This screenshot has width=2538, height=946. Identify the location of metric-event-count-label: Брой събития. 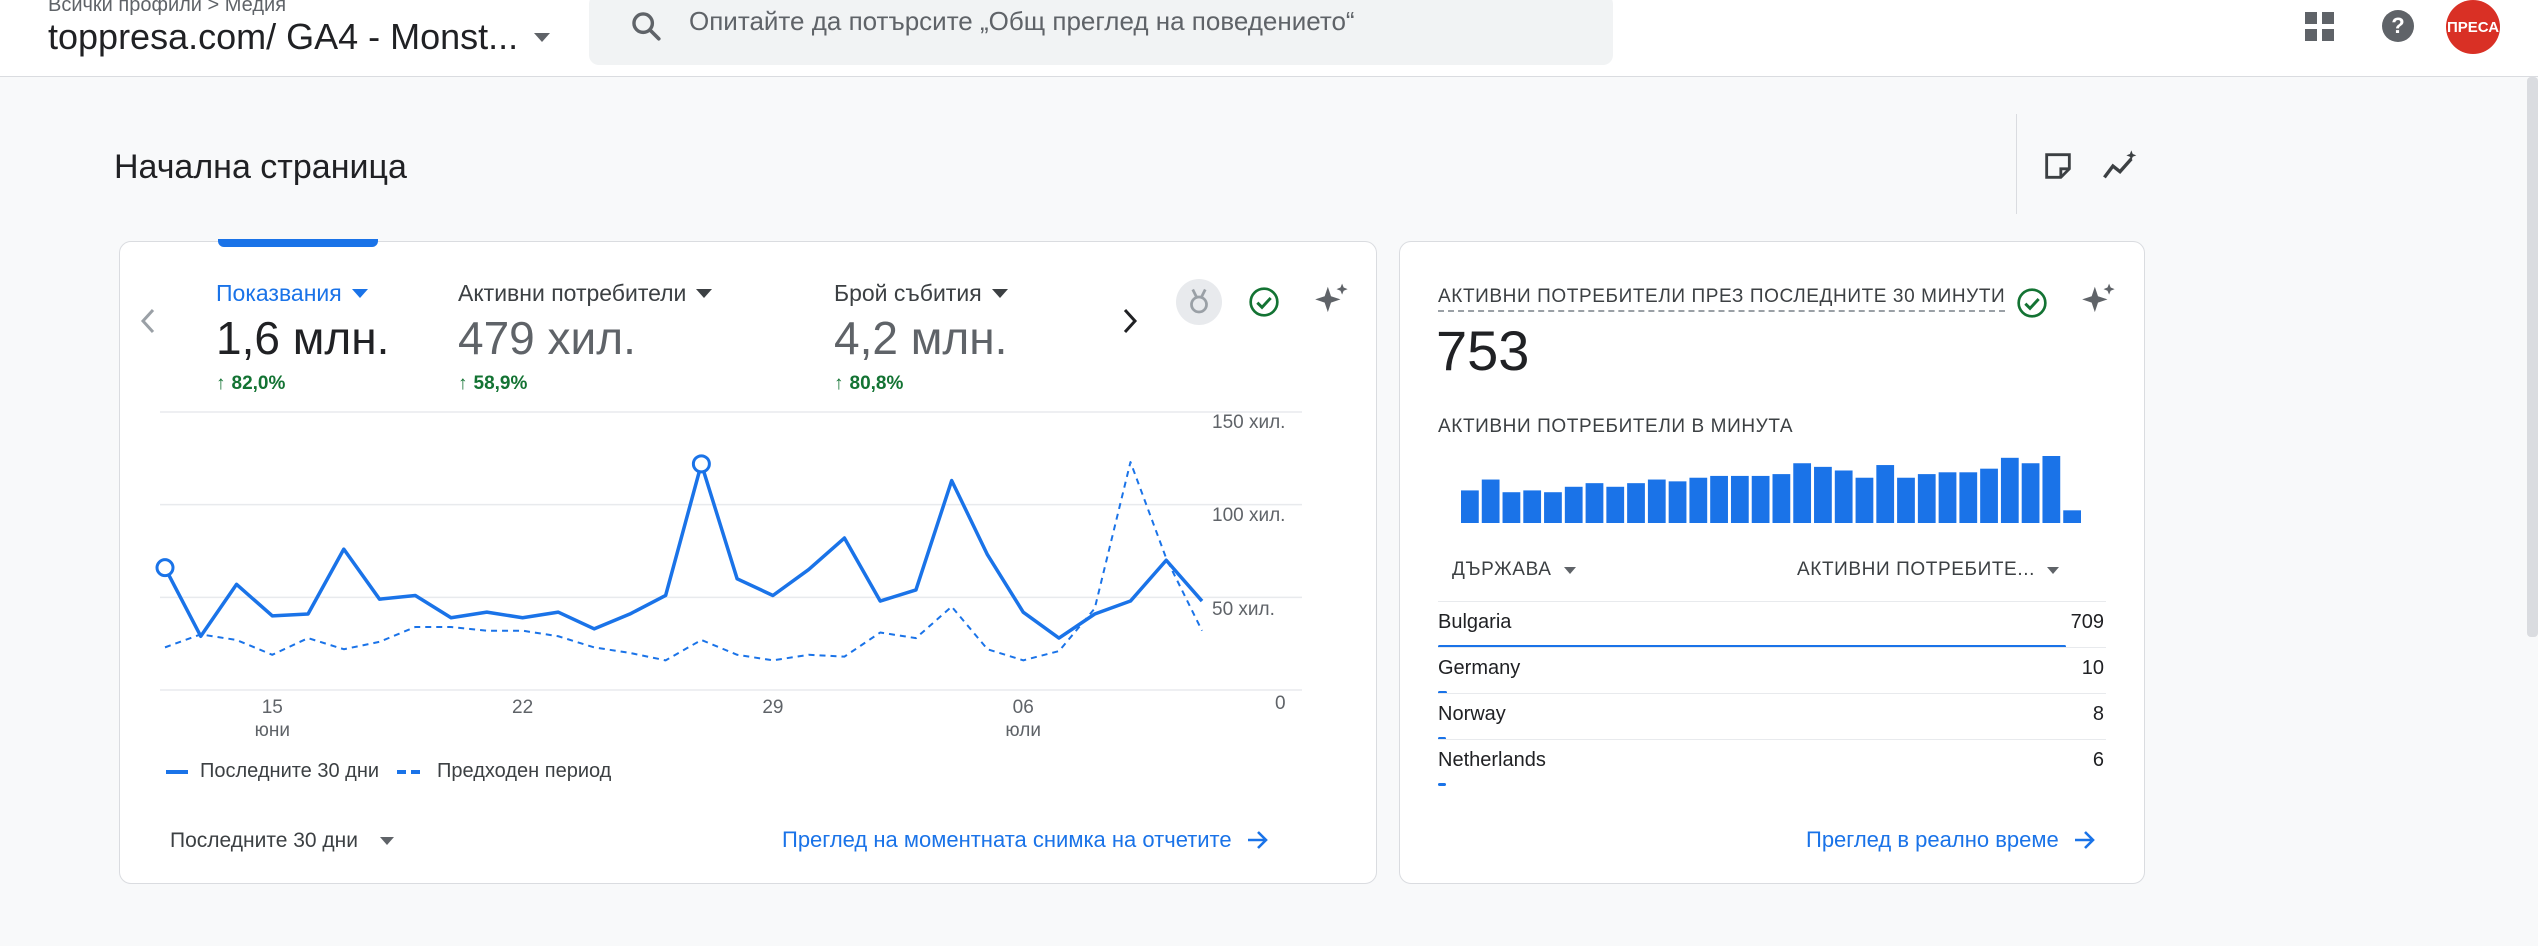
(908, 293).